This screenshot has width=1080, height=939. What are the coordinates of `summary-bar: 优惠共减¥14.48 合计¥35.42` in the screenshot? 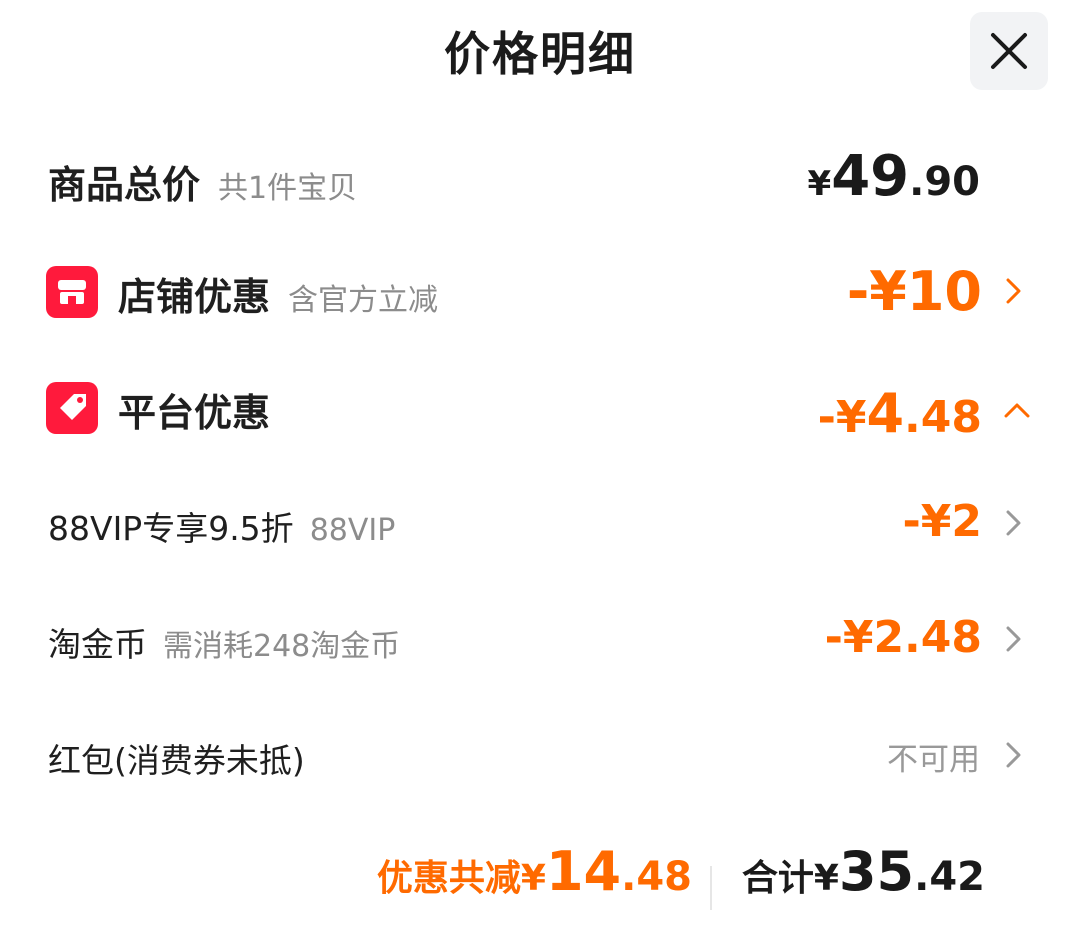 It's located at (540, 880).